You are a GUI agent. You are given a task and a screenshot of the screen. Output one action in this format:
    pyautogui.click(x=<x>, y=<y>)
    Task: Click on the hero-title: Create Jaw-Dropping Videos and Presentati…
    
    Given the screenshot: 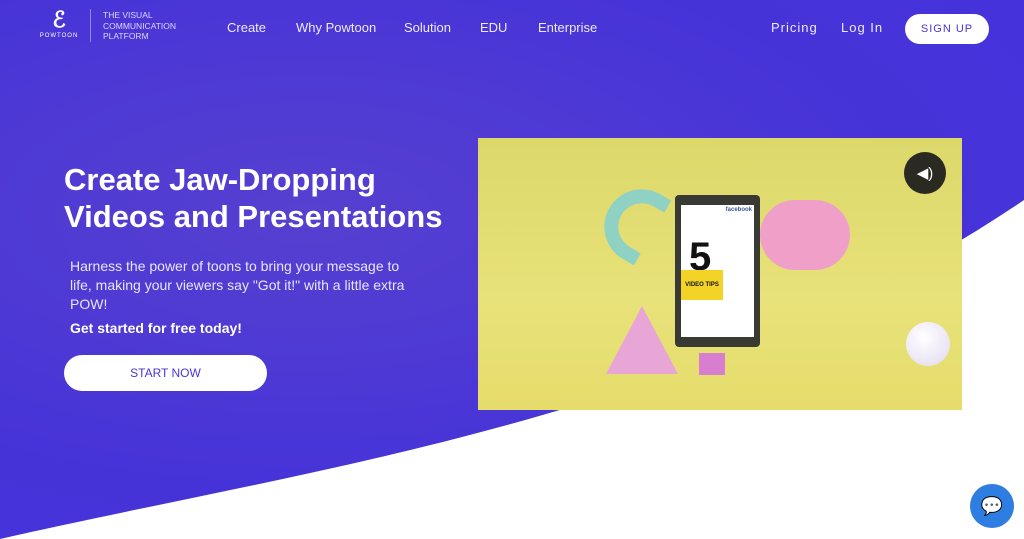 What is the action you would take?
    pyautogui.click(x=253, y=198)
    